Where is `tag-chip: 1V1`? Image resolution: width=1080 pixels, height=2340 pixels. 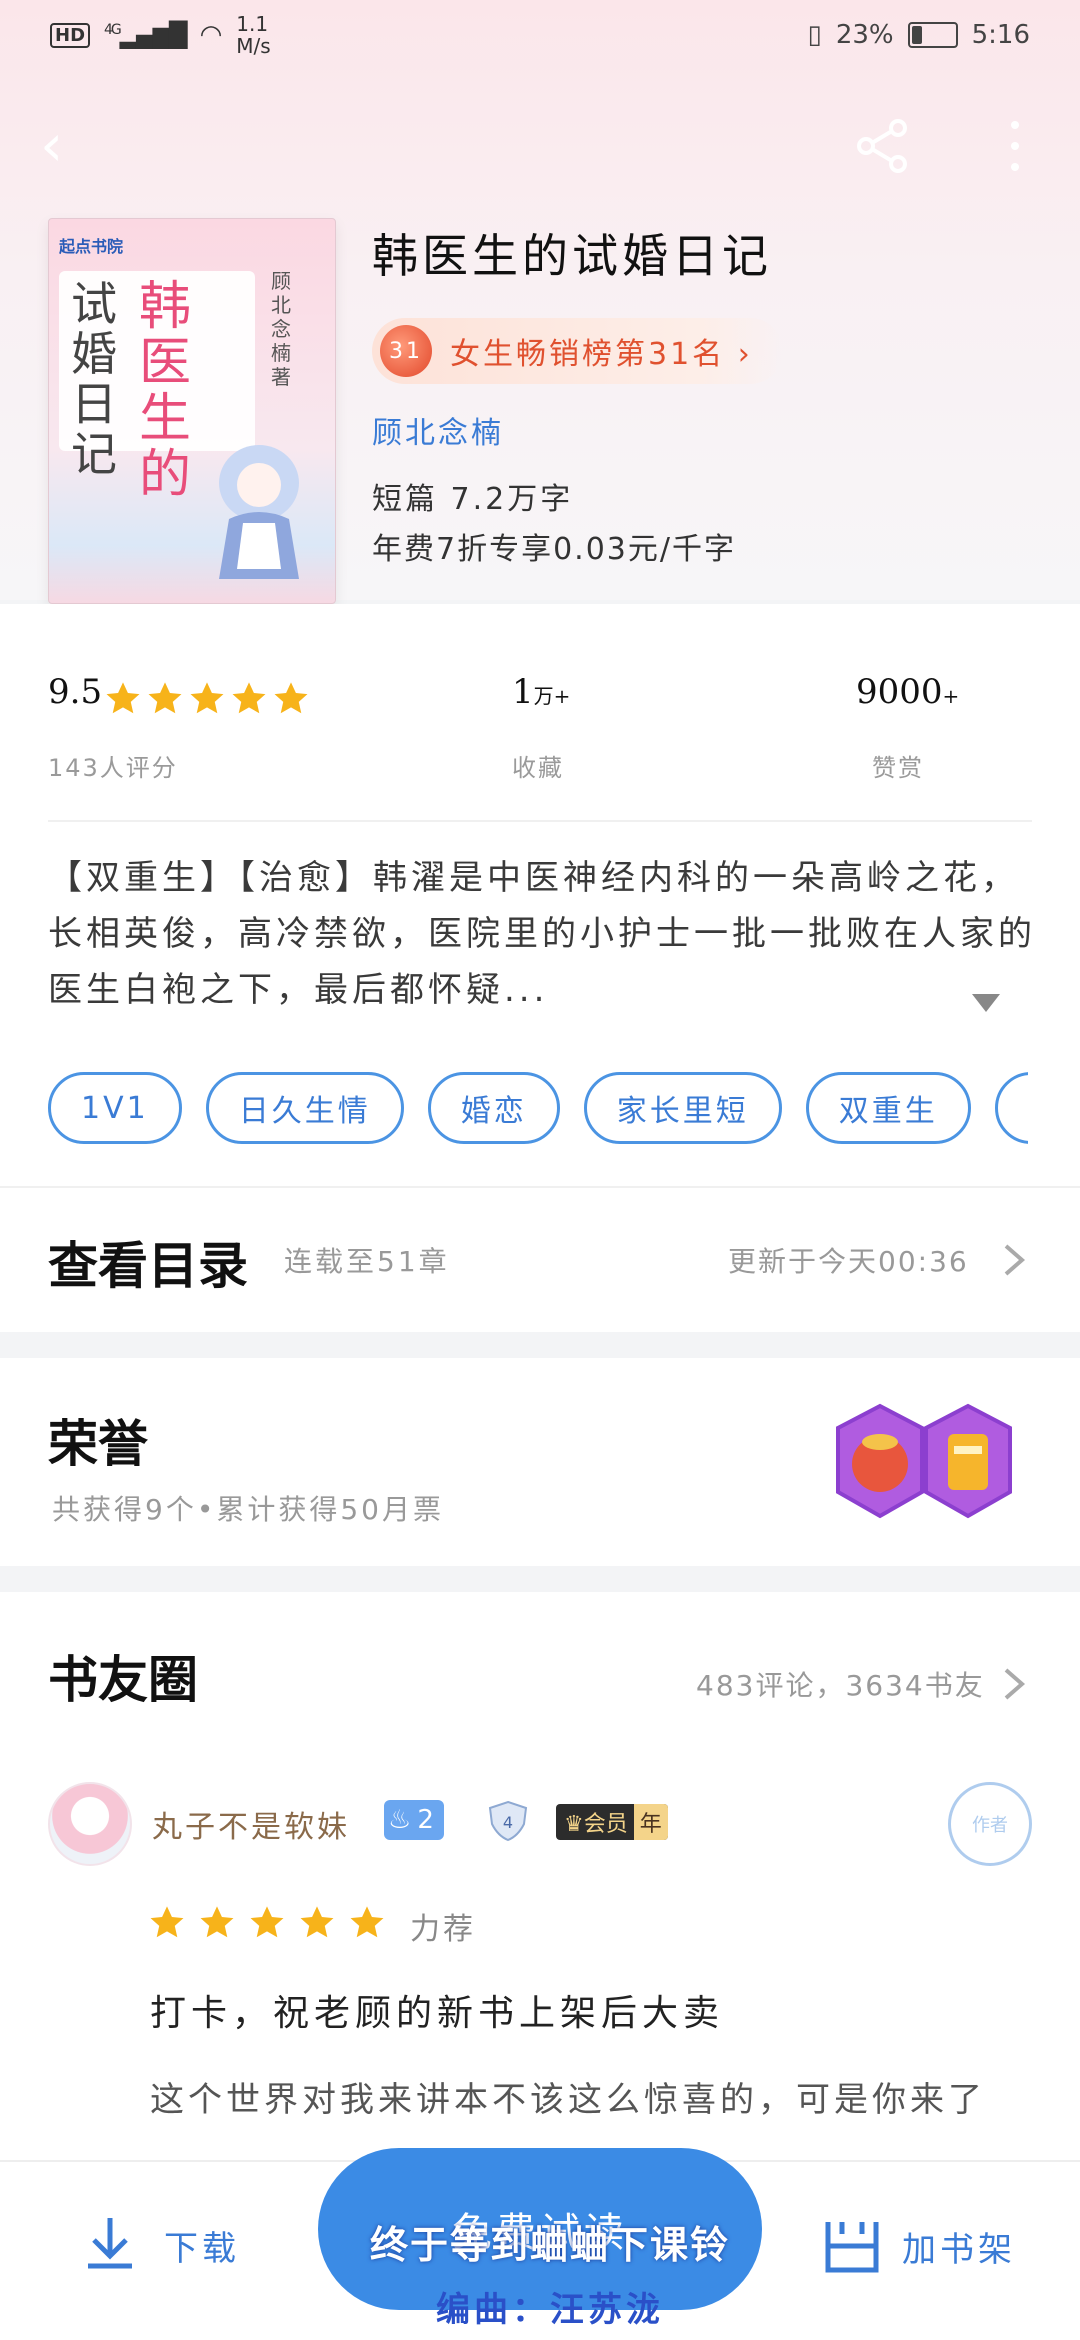 tag-chip: 1V1 is located at coordinates (115, 1108).